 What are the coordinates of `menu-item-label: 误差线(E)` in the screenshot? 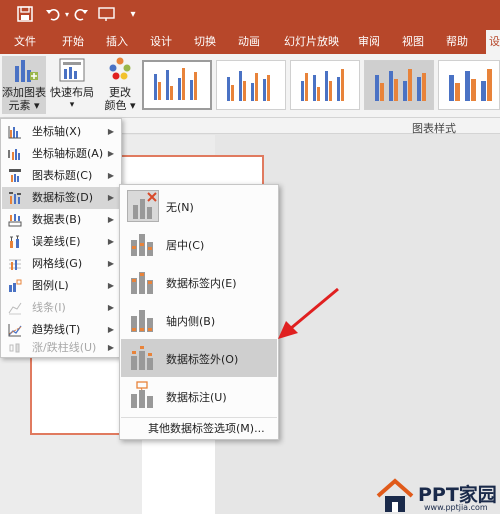 It's located at (56, 241).